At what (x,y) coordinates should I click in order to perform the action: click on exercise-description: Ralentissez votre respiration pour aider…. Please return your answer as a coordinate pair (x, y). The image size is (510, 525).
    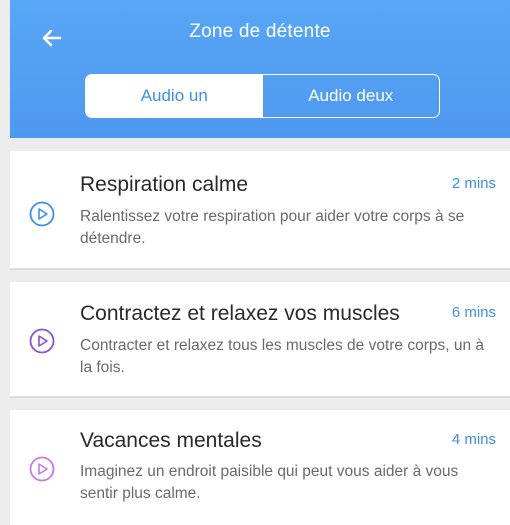
    Looking at the image, I should click on (272, 227).